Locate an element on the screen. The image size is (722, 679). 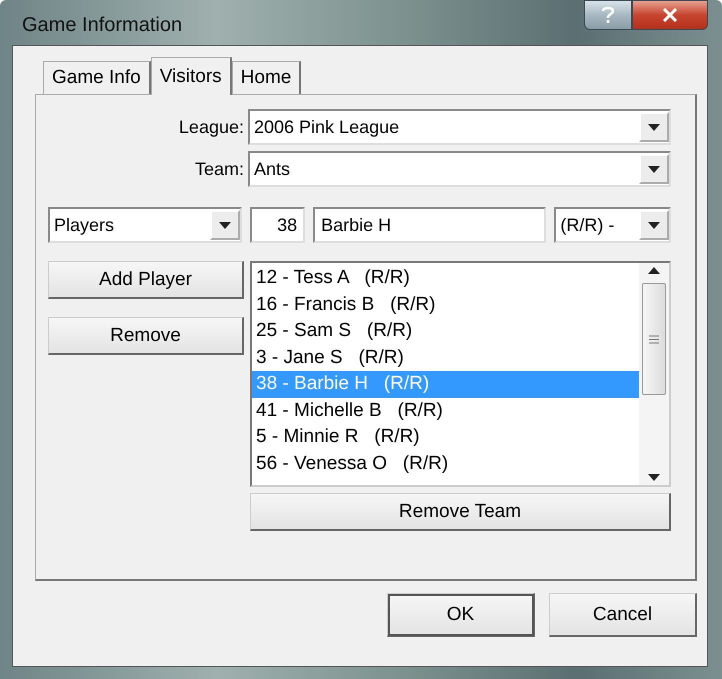
player-type-dropdown: Players is located at coordinates (145, 225).